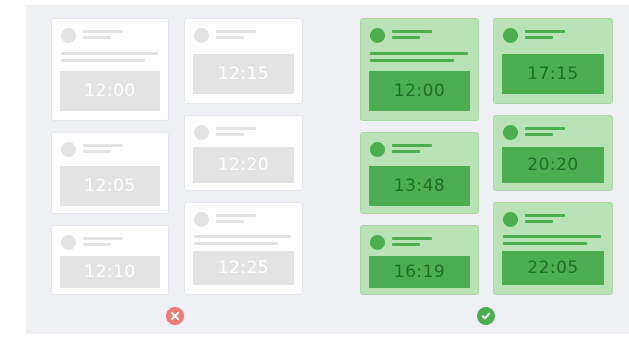 The width and height of the screenshot is (629, 337). Describe the element at coordinates (243, 268) in the screenshot. I see `time-label: 12:25` at that location.